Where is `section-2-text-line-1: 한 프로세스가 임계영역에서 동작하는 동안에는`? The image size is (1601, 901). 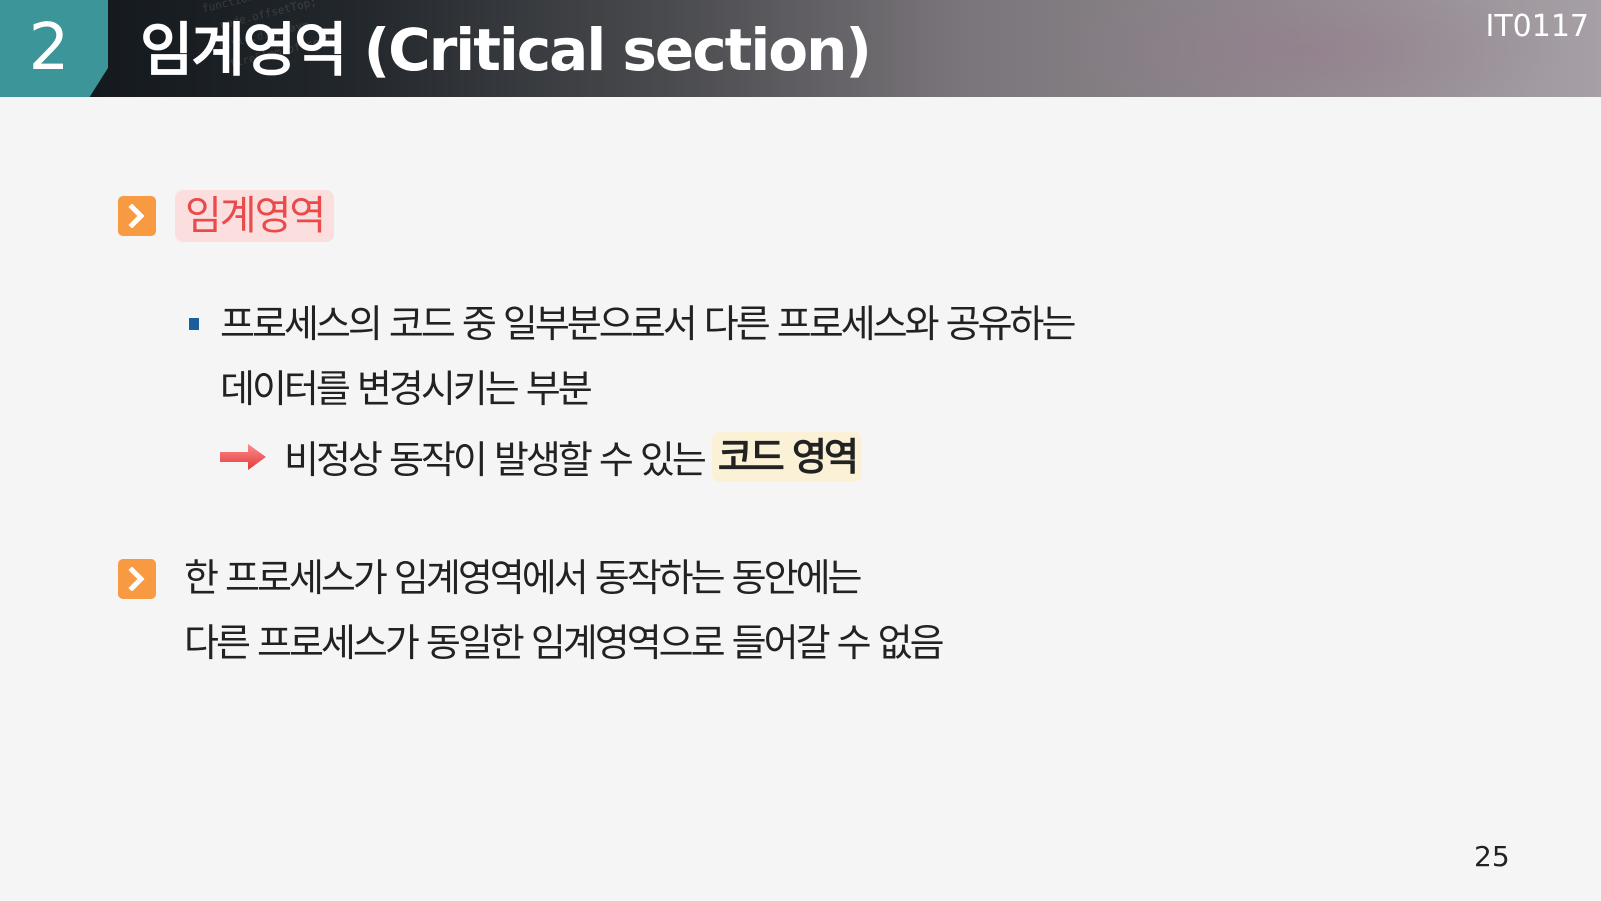 section-2-text-line-1: 한 프로세스가 임계영역에서 동작하는 동안에는 is located at coordinates (523, 578).